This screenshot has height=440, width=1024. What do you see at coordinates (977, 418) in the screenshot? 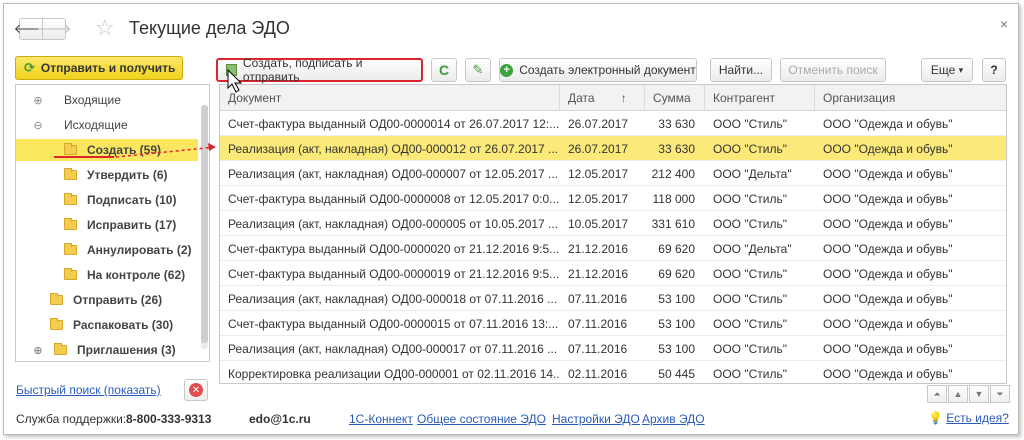
I see `idea-link: Есть идея?` at bounding box center [977, 418].